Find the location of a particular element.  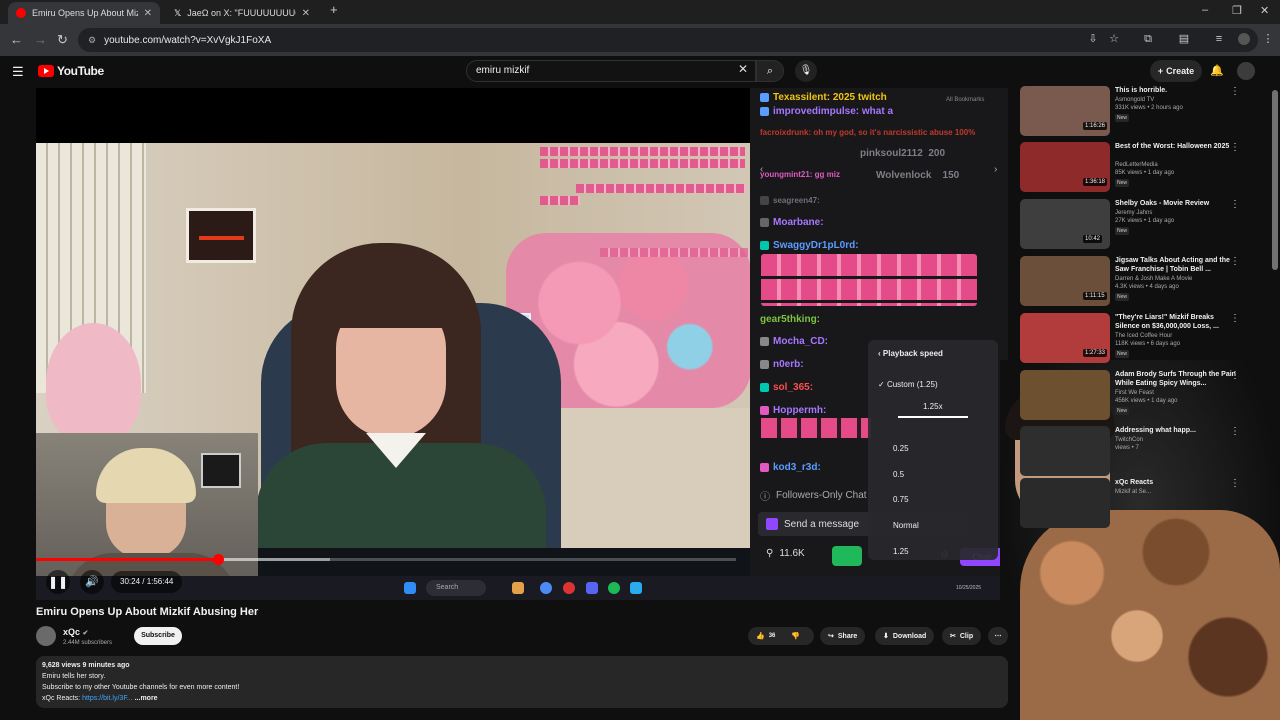

channel-name: xQc ✔ is located at coordinates (75, 632).